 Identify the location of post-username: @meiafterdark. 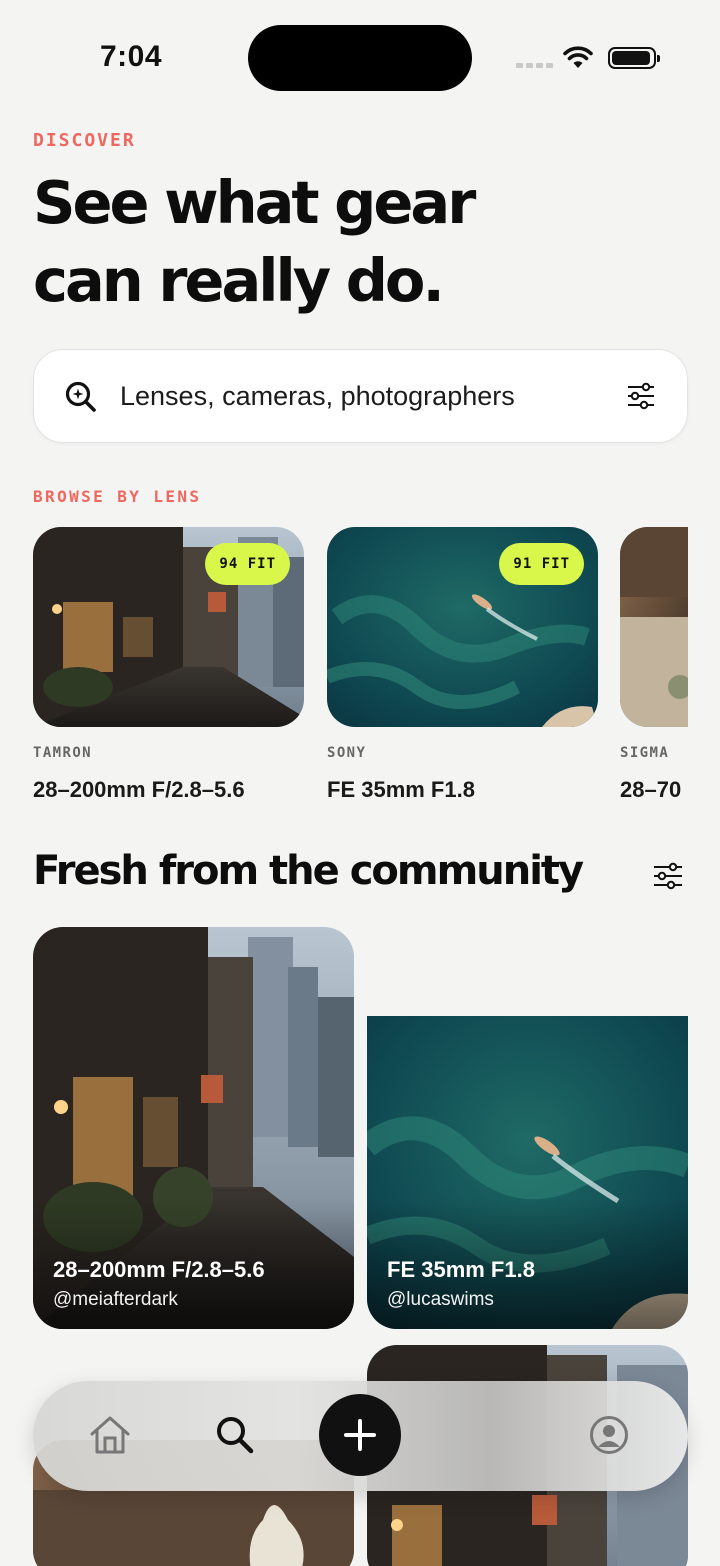
(115, 1300).